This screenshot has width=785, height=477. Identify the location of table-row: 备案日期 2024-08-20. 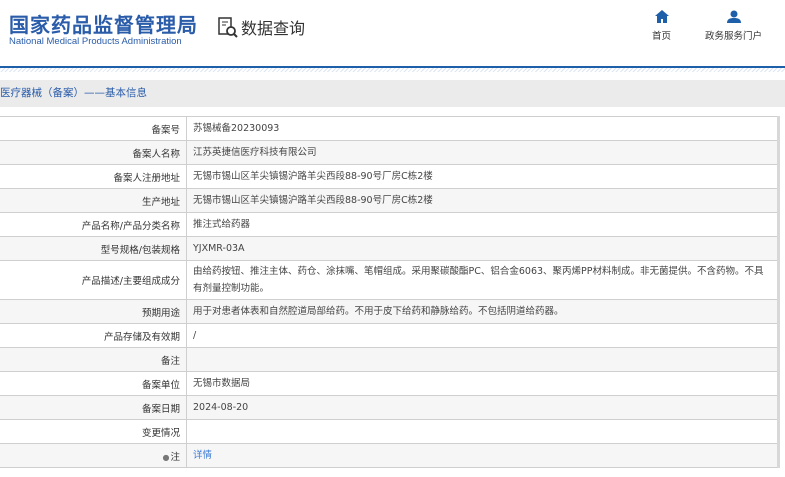
(389, 407).